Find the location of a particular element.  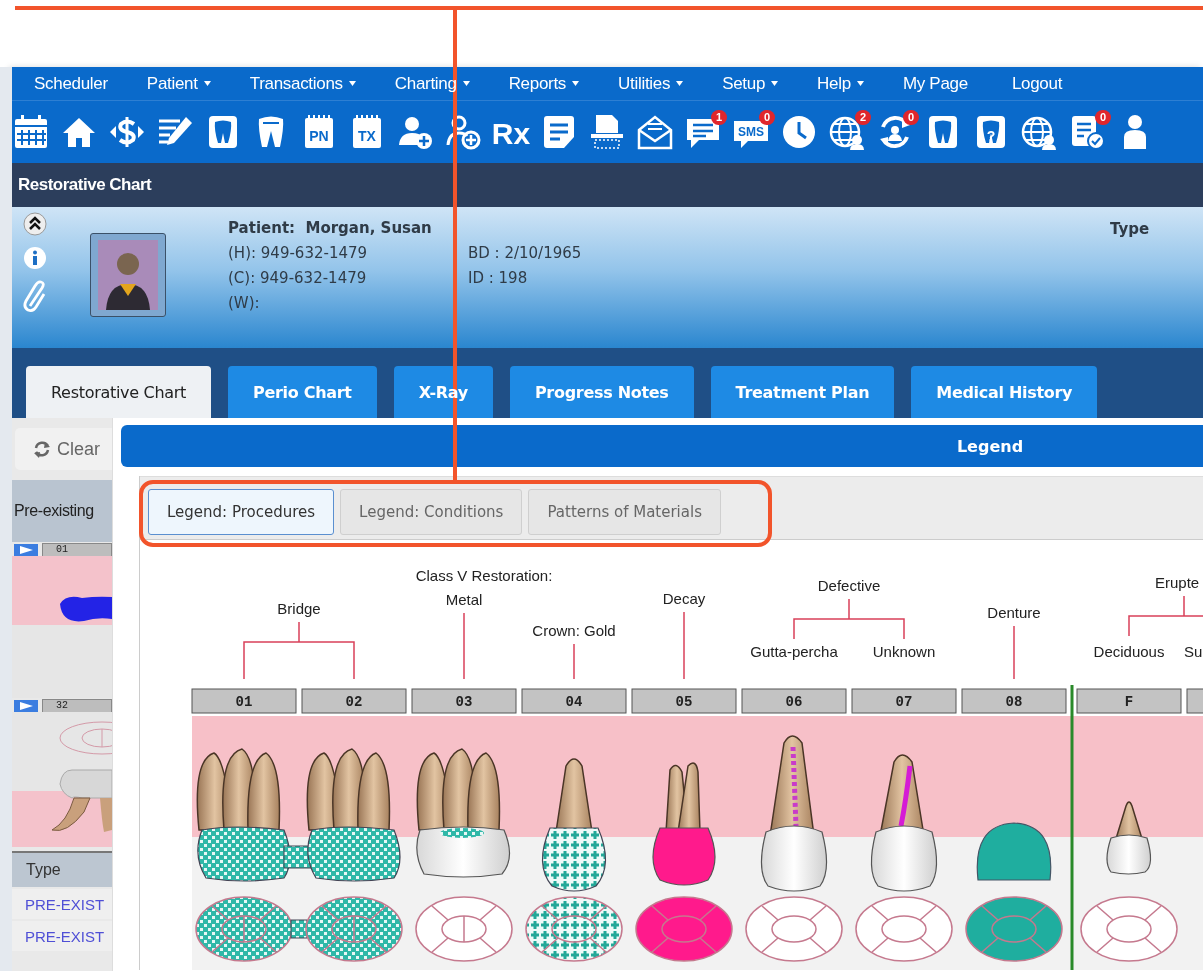

tooth-number: 02 is located at coordinates (354, 701).